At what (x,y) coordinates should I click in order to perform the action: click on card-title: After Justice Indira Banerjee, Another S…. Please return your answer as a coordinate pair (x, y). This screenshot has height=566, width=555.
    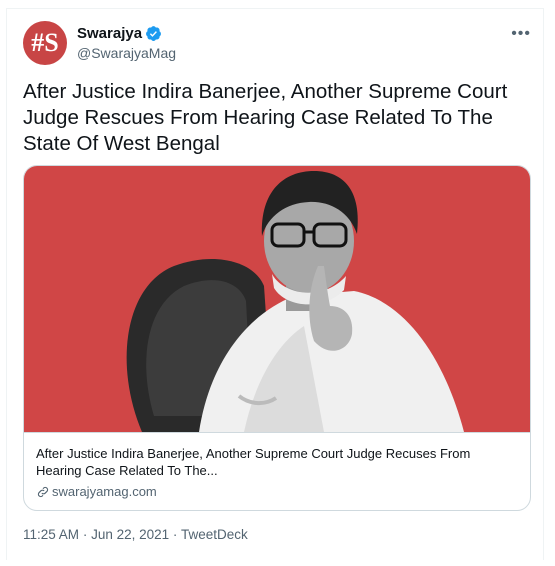
    Looking at the image, I should click on (253, 462).